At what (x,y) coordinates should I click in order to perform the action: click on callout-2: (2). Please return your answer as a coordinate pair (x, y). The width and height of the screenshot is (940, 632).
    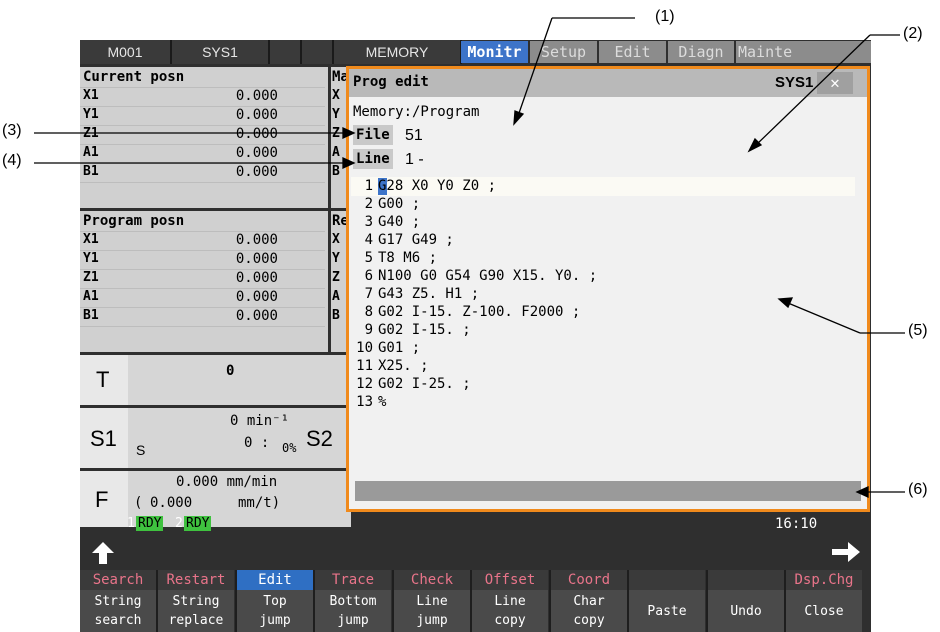
    Looking at the image, I should click on (913, 33).